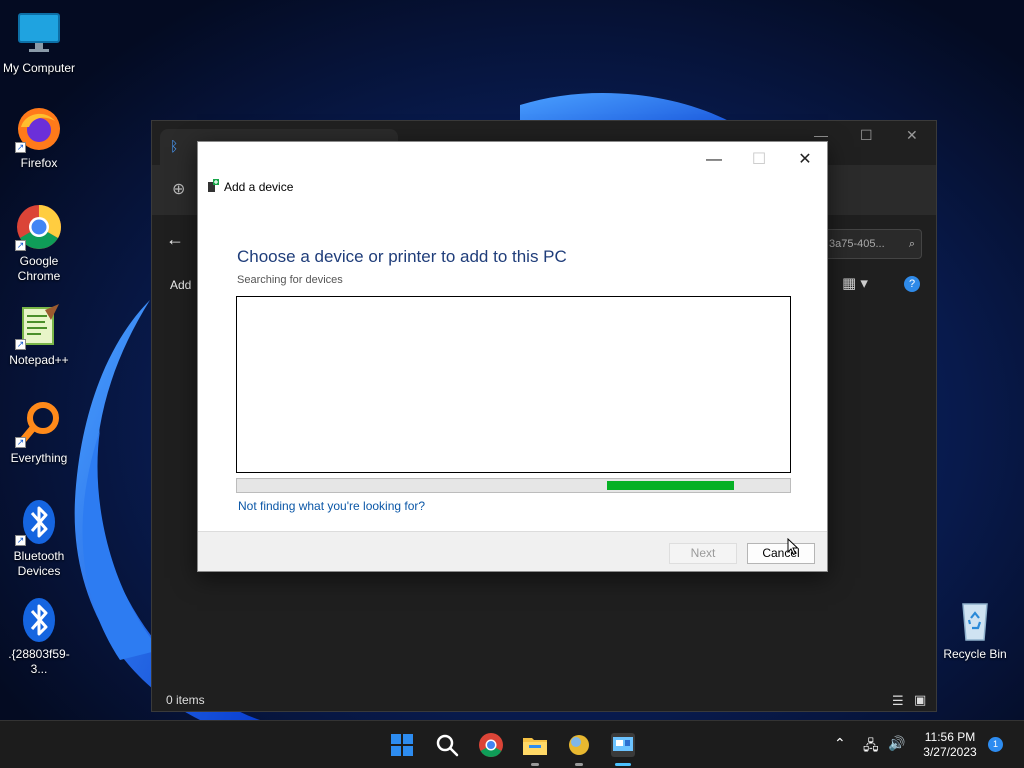 The width and height of the screenshot is (1024, 768). What do you see at coordinates (793, 547) in the screenshot?
I see `mouse-cursor-icon` at bounding box center [793, 547].